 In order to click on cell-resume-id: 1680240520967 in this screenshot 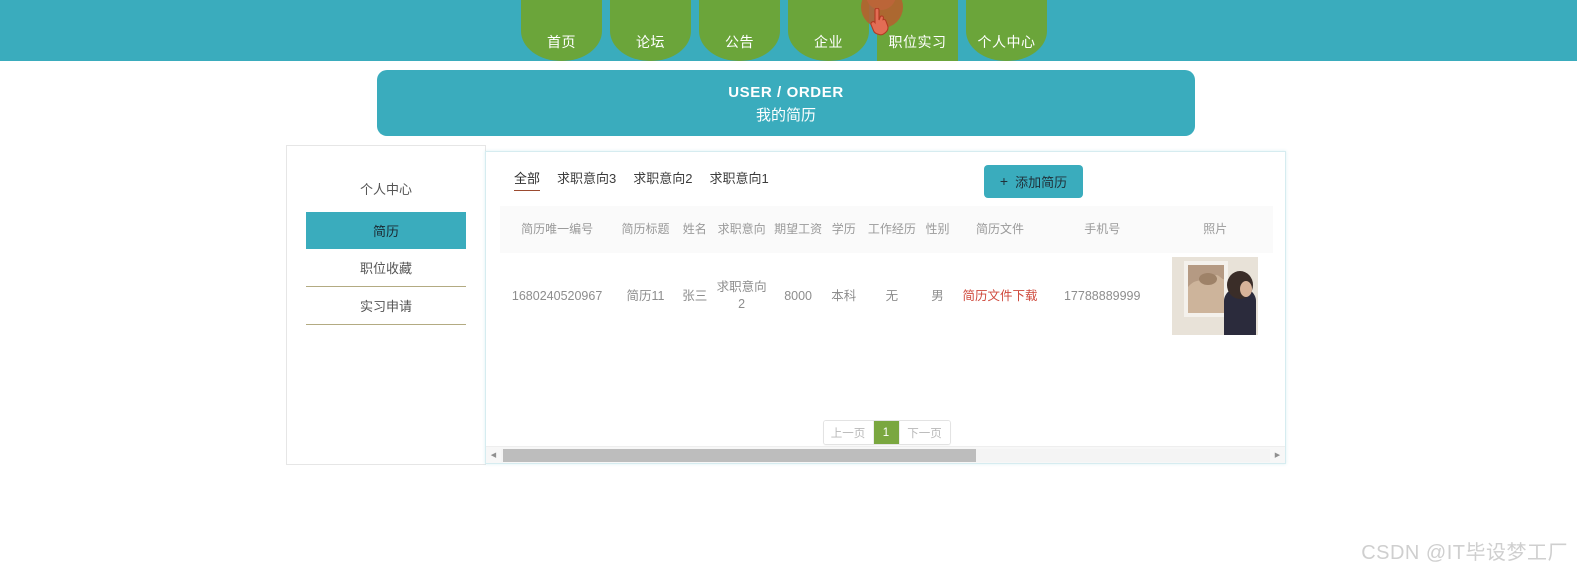, I will do `click(557, 295)`.